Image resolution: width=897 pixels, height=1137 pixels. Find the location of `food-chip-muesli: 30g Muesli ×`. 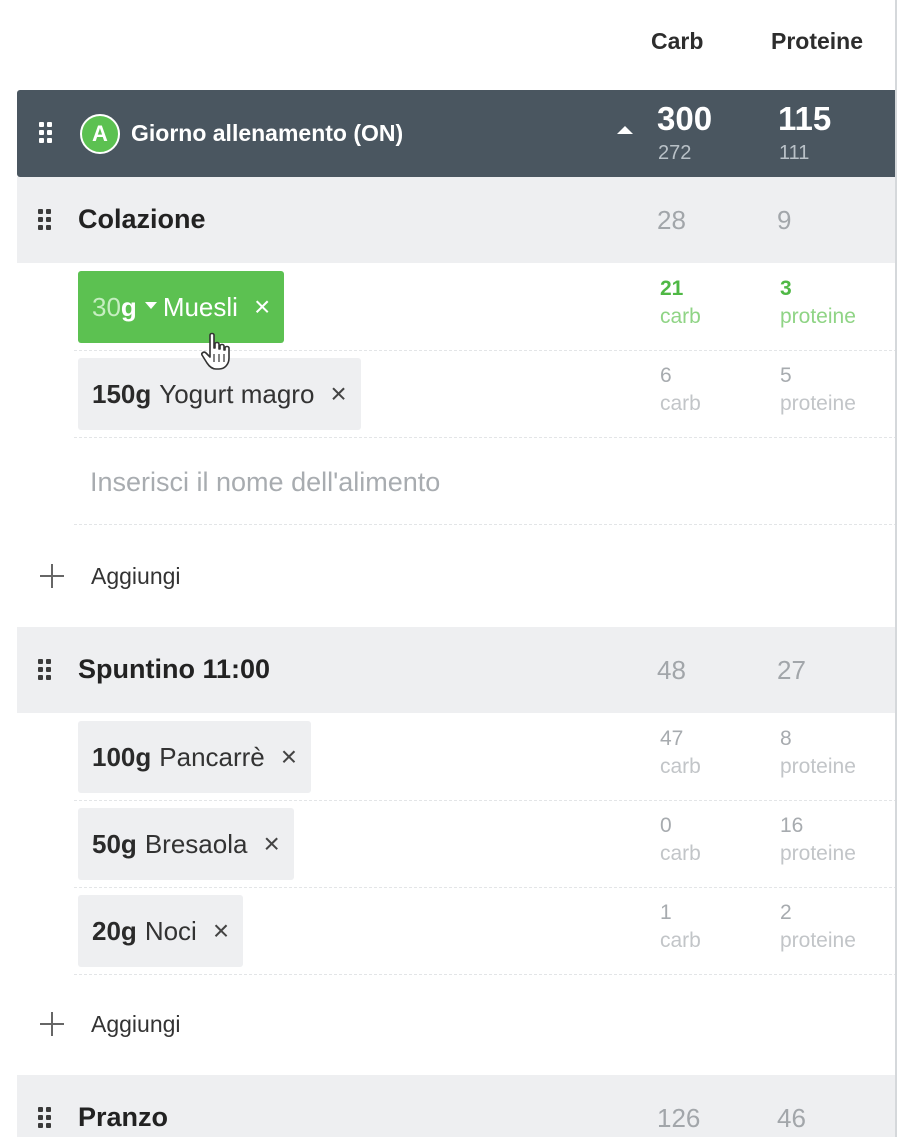

food-chip-muesli: 30g Muesli × is located at coordinates (181, 307).